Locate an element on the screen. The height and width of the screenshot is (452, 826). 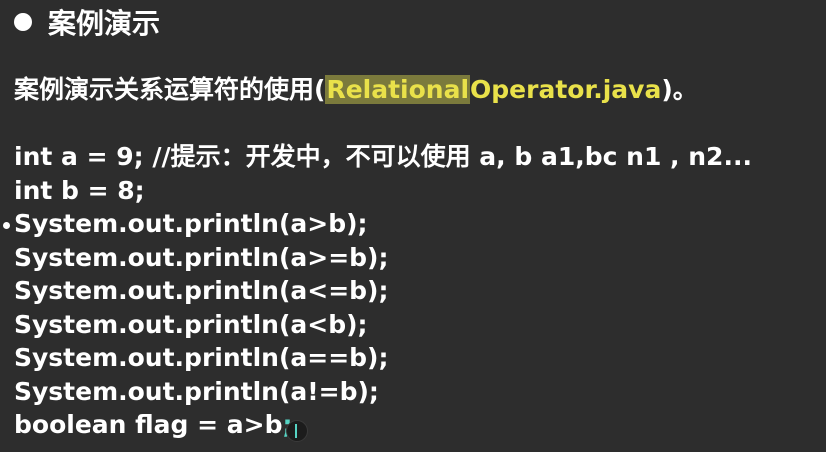
intro-line: 案例演示关系运算符的使用(RelationalOperator.java)。 is located at coordinates (356, 88).